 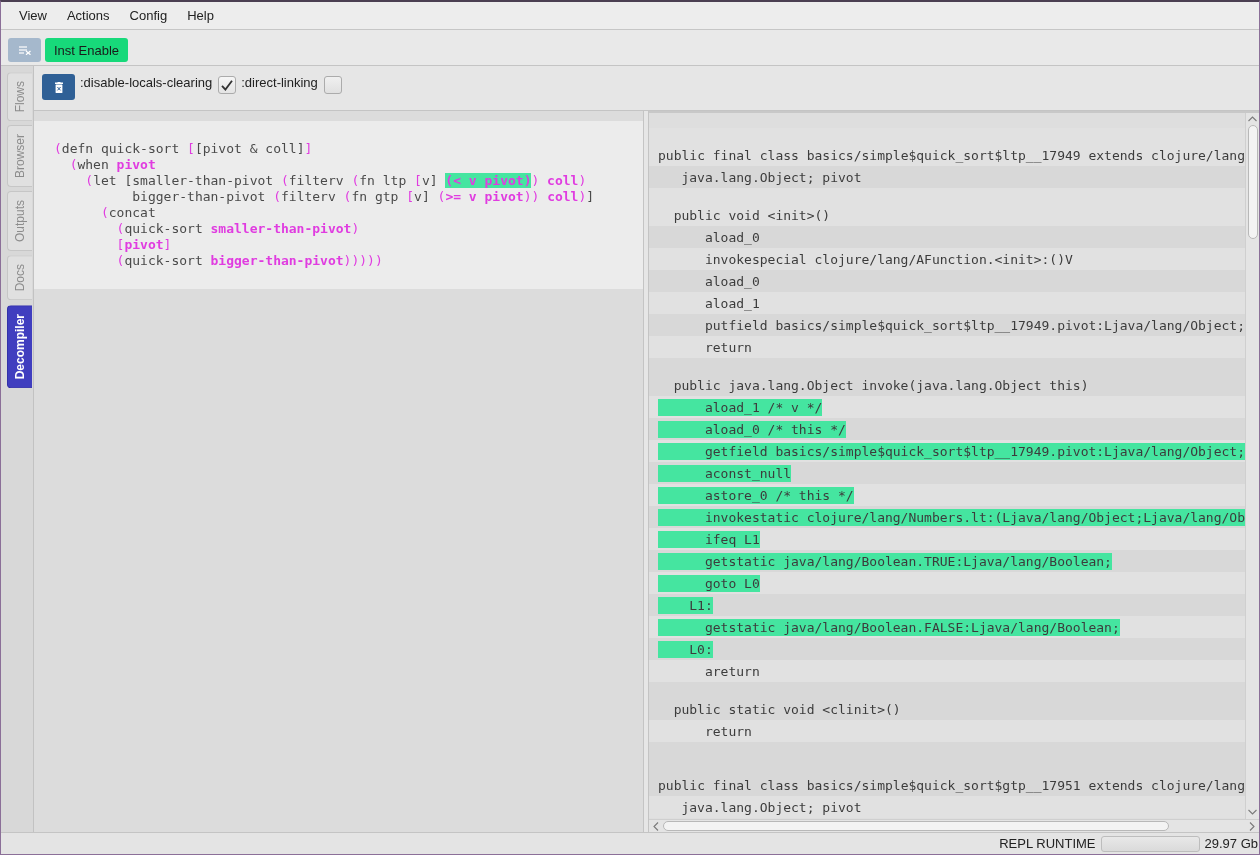 I want to click on option-label: :disable-locals-clearing, so click(x=146, y=83).